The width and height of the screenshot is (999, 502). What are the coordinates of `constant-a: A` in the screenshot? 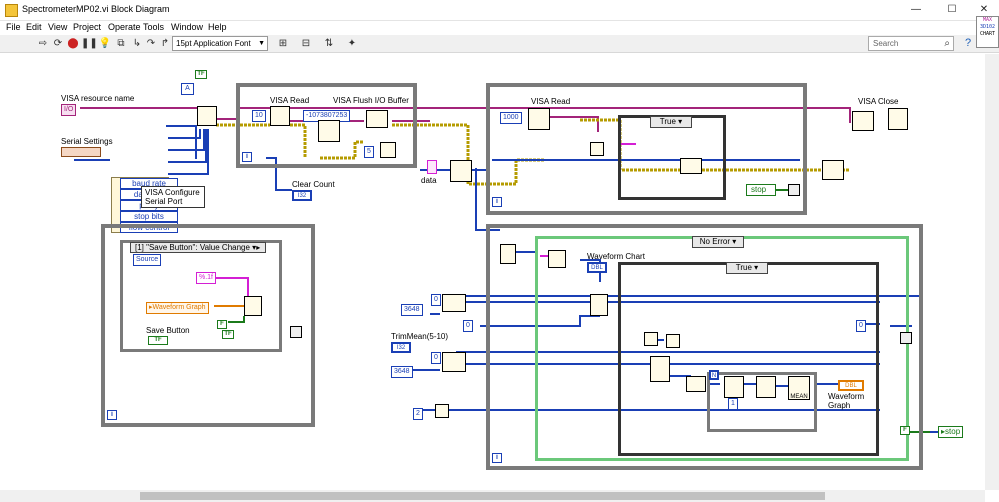 It's located at (187, 89).